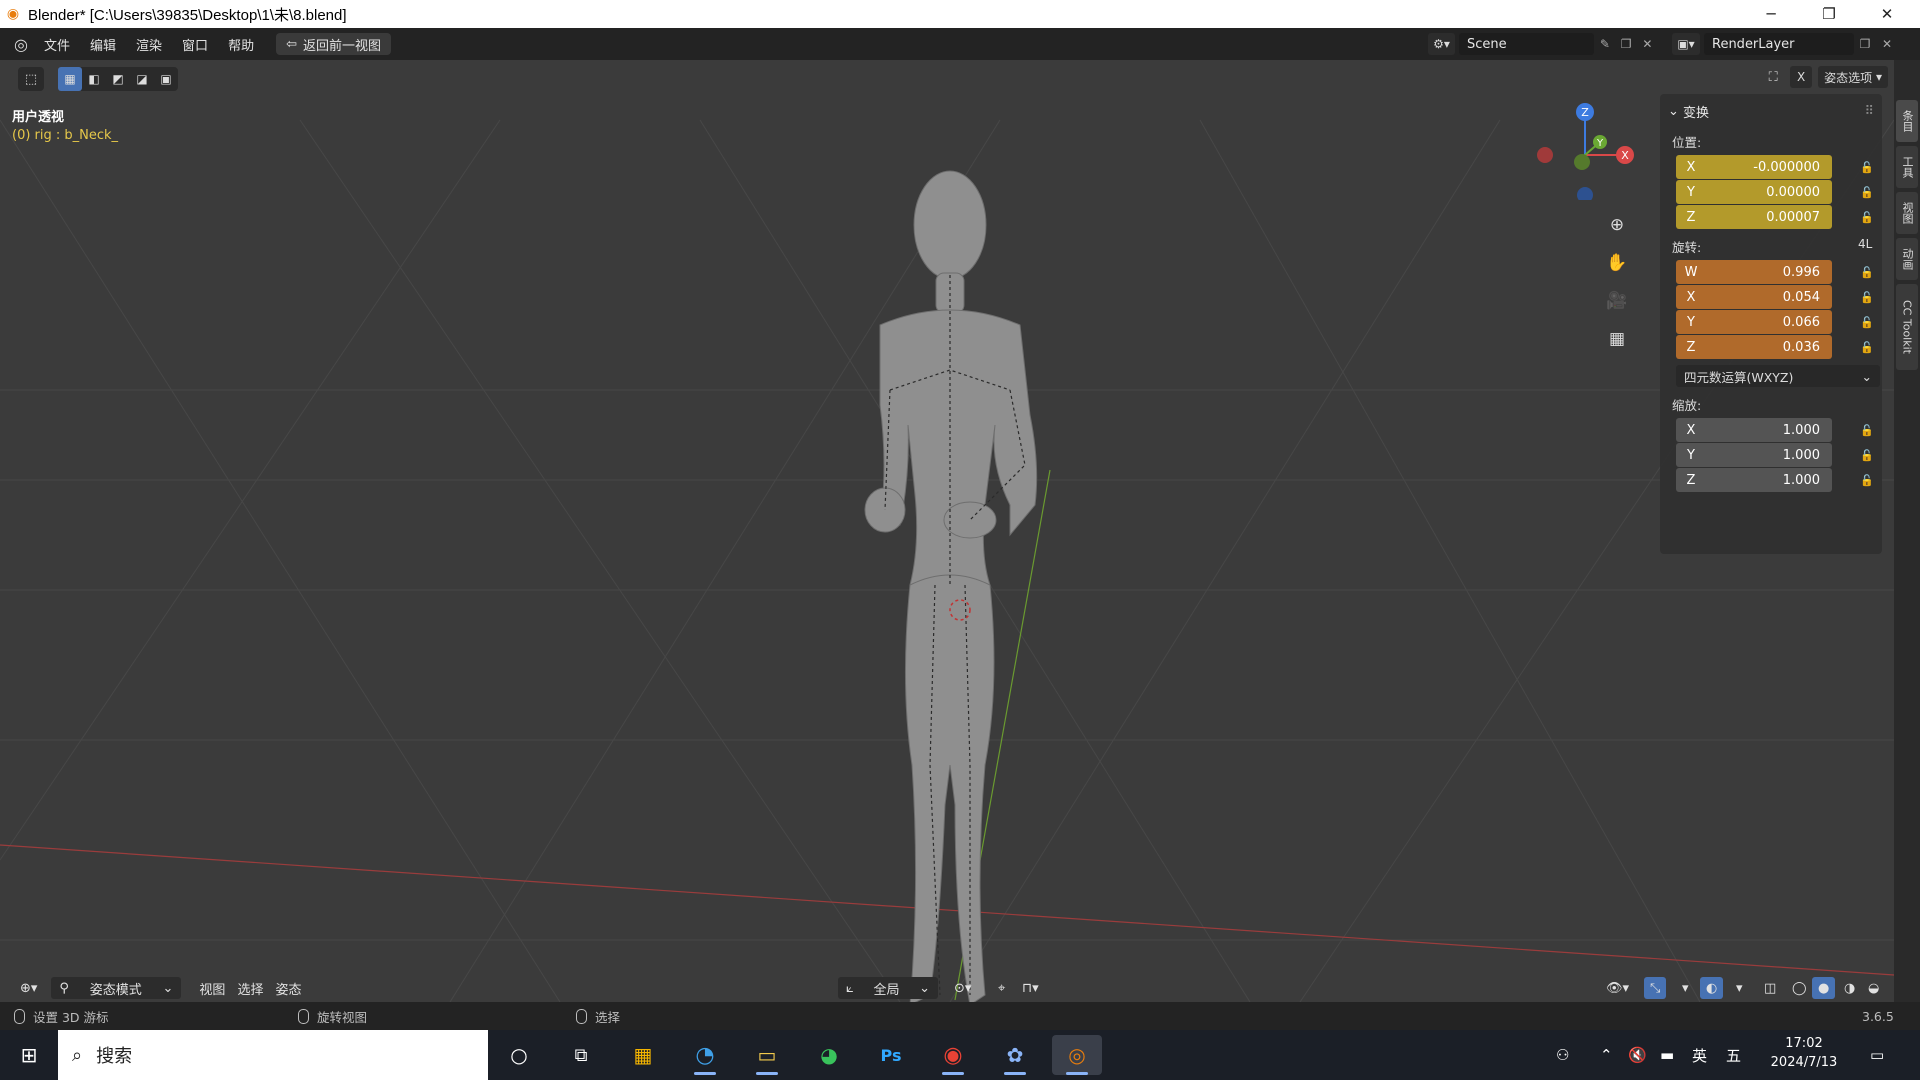 Image resolution: width=1920 pixels, height=1080 pixels. I want to click on gizmo-dropdown-icon: ▾, so click(1685, 988).